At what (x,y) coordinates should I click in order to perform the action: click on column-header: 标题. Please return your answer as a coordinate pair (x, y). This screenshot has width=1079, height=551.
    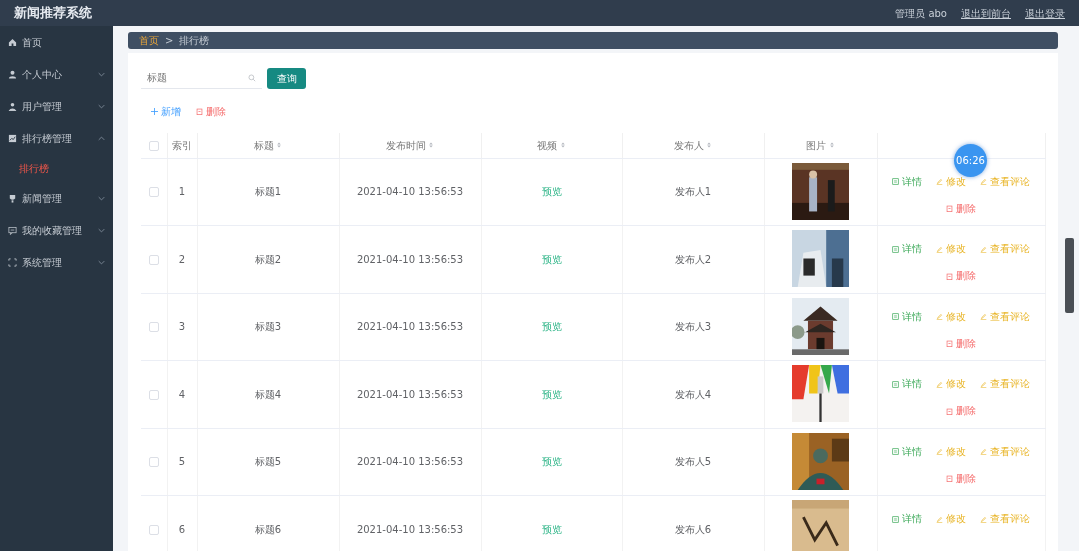
    Looking at the image, I should click on (268, 145).